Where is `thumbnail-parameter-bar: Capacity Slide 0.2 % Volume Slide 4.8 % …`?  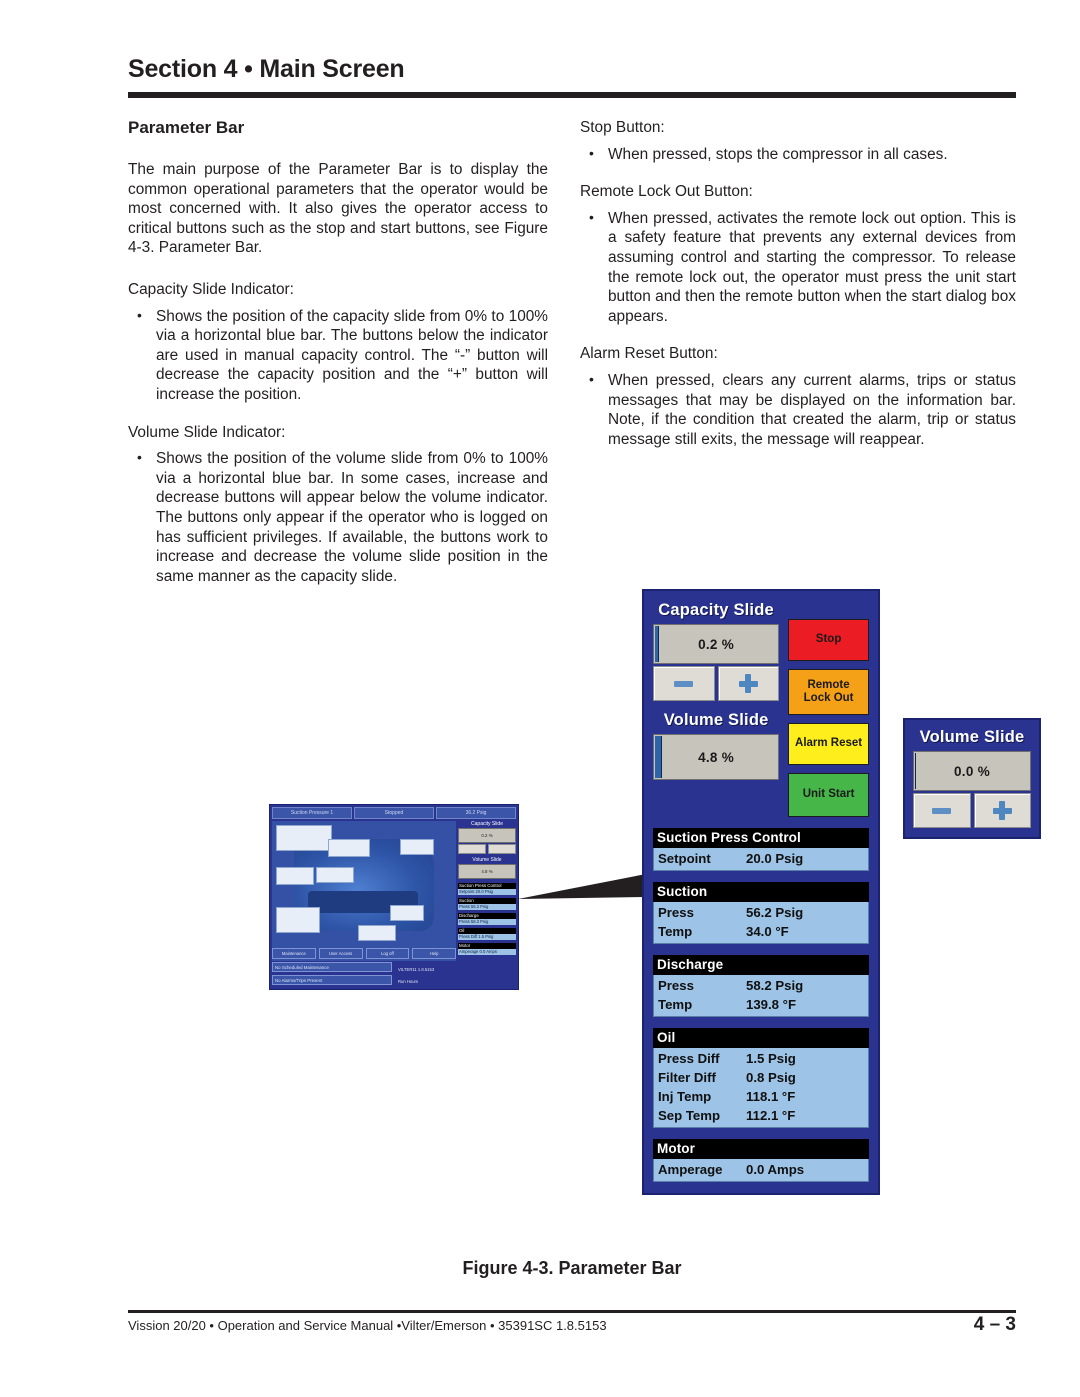 thumbnail-parameter-bar: Capacity Slide 0.2 % Volume Slide 4.8 % … is located at coordinates (487, 889).